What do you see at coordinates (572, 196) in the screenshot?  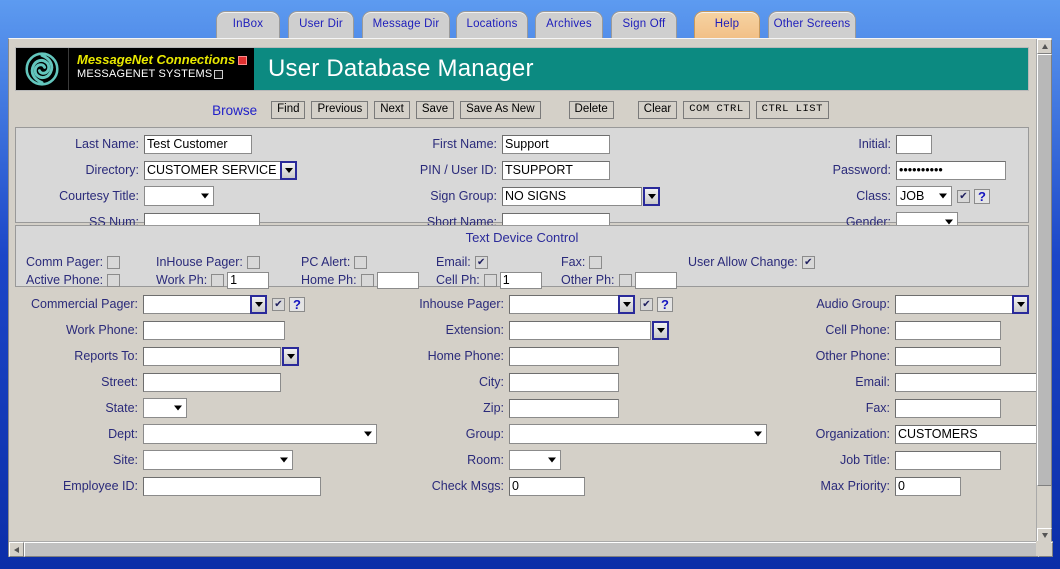 I see `sign-group-value: NO SIGNS` at bounding box center [572, 196].